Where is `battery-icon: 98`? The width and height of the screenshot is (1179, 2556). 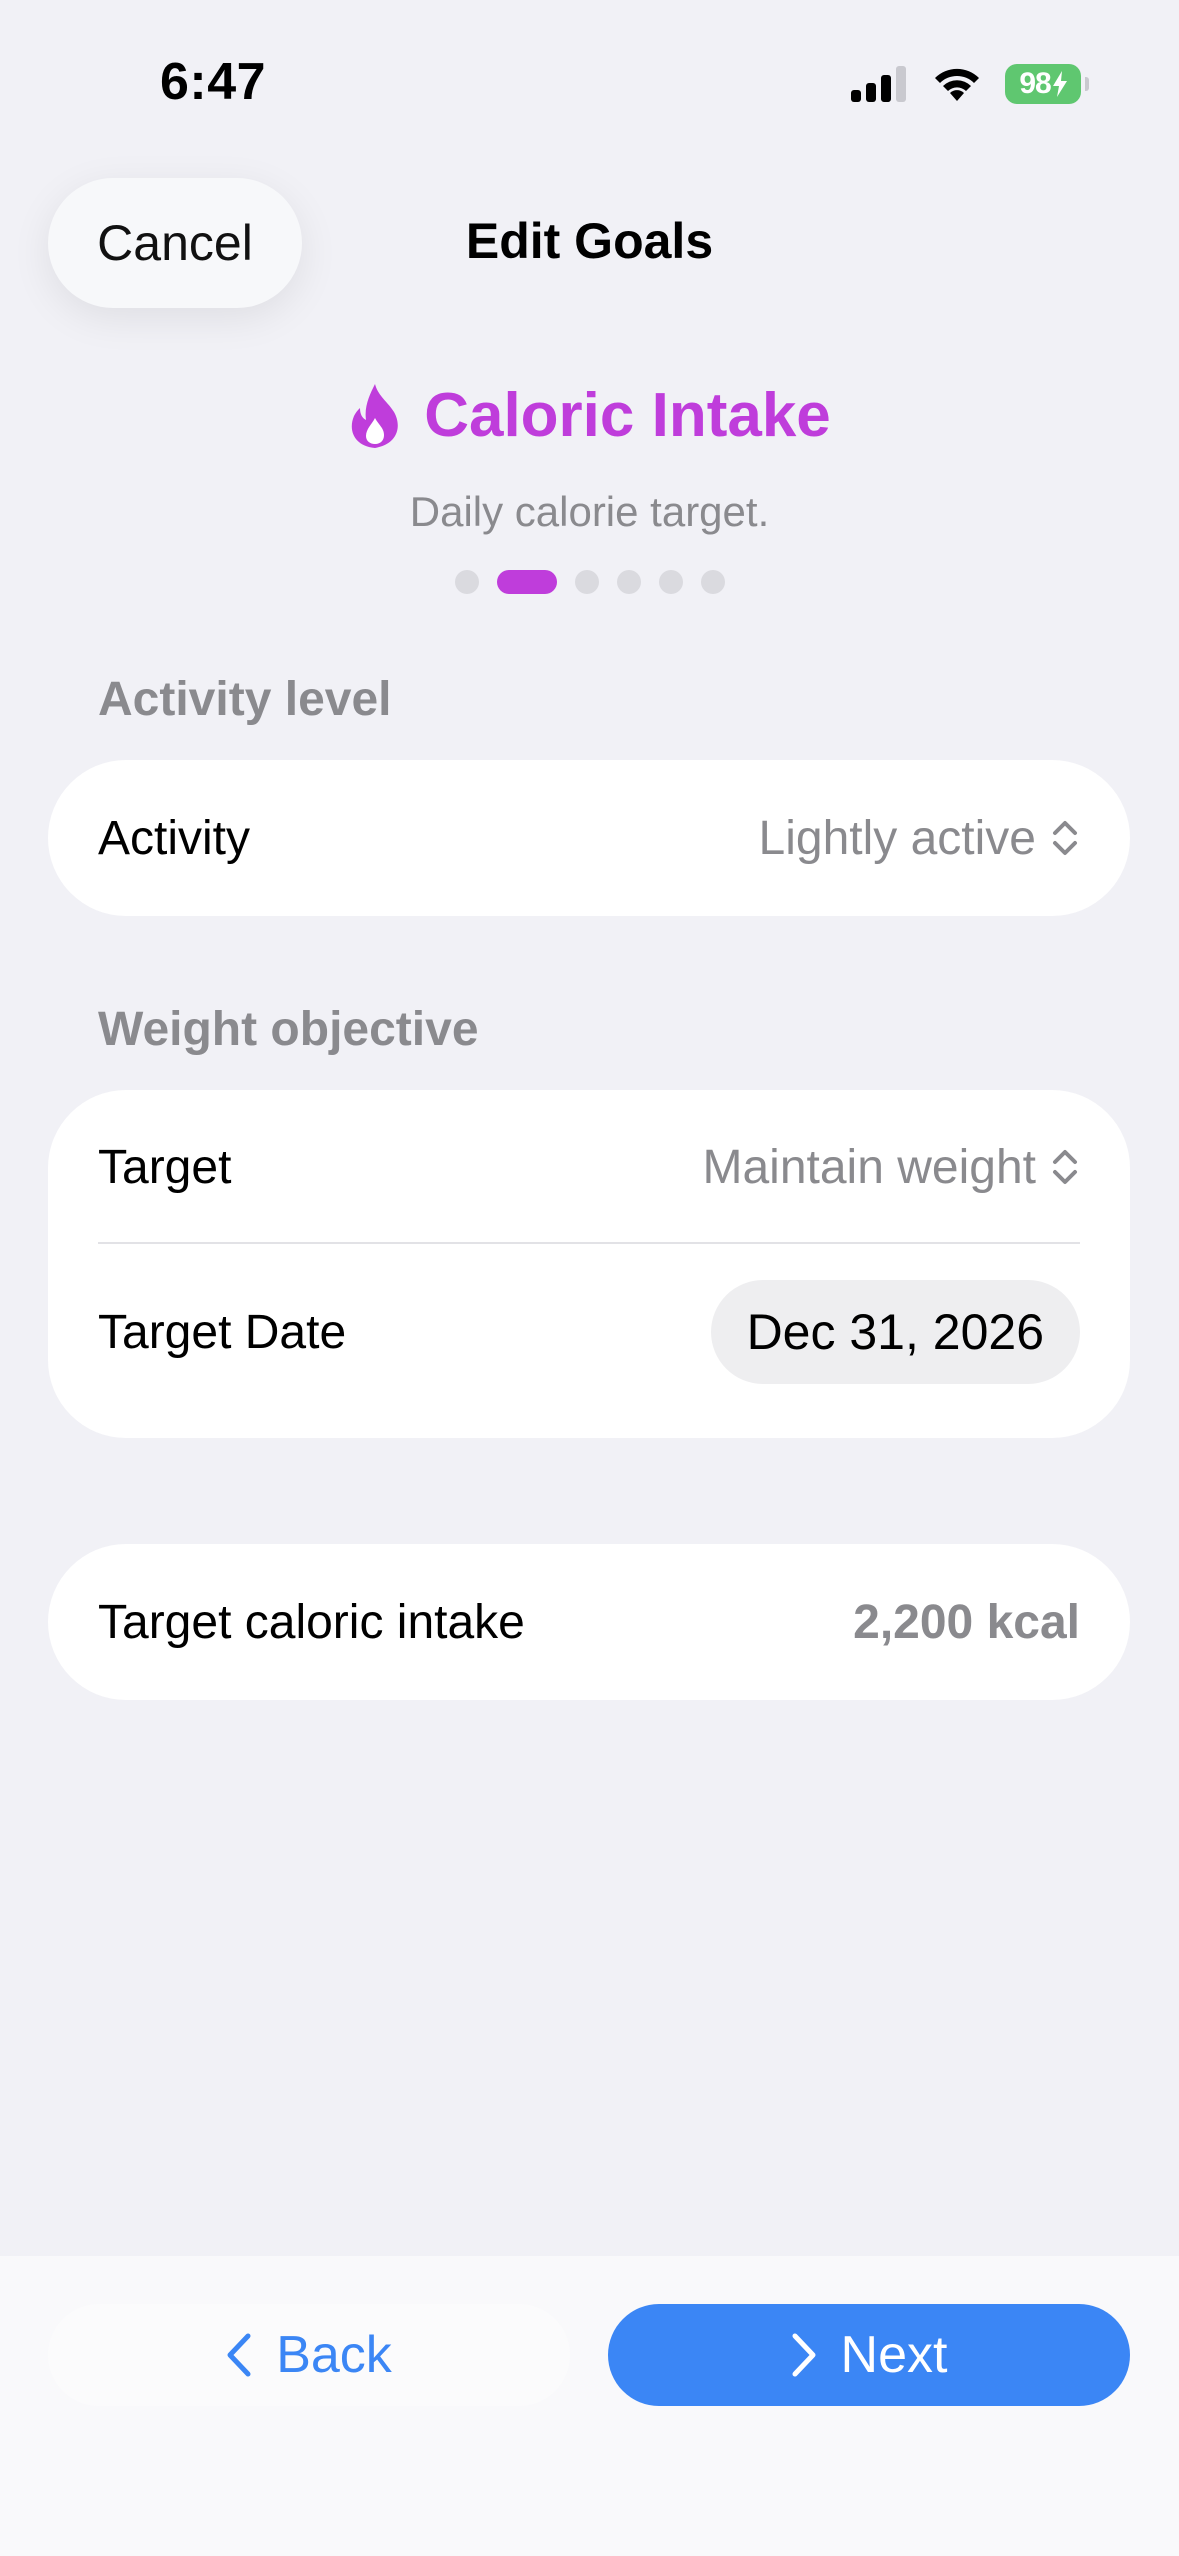 battery-icon: 98 is located at coordinates (1047, 84).